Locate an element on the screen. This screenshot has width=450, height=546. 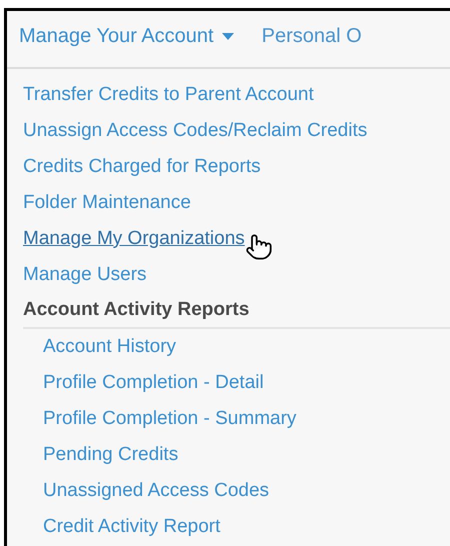
menu-link: Unassign Access Codes/Reclaim Credits is located at coordinates (195, 131).